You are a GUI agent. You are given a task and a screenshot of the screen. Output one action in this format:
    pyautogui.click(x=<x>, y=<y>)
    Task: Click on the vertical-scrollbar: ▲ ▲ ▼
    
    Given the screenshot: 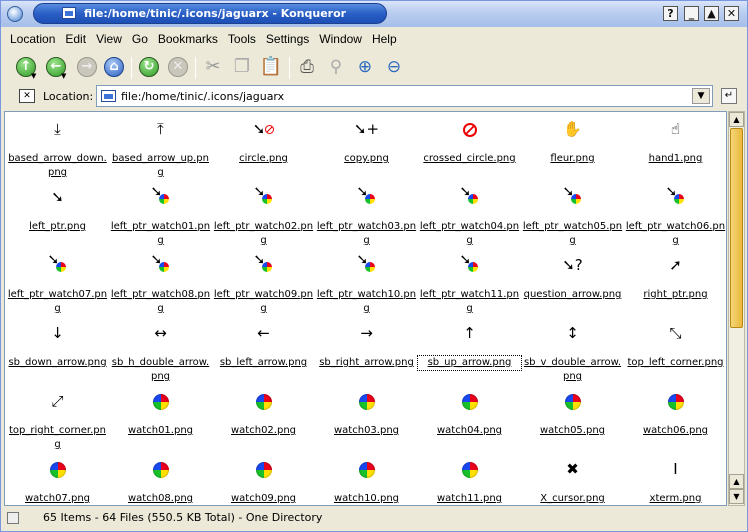 What is the action you would take?
    pyautogui.click(x=736, y=308)
    